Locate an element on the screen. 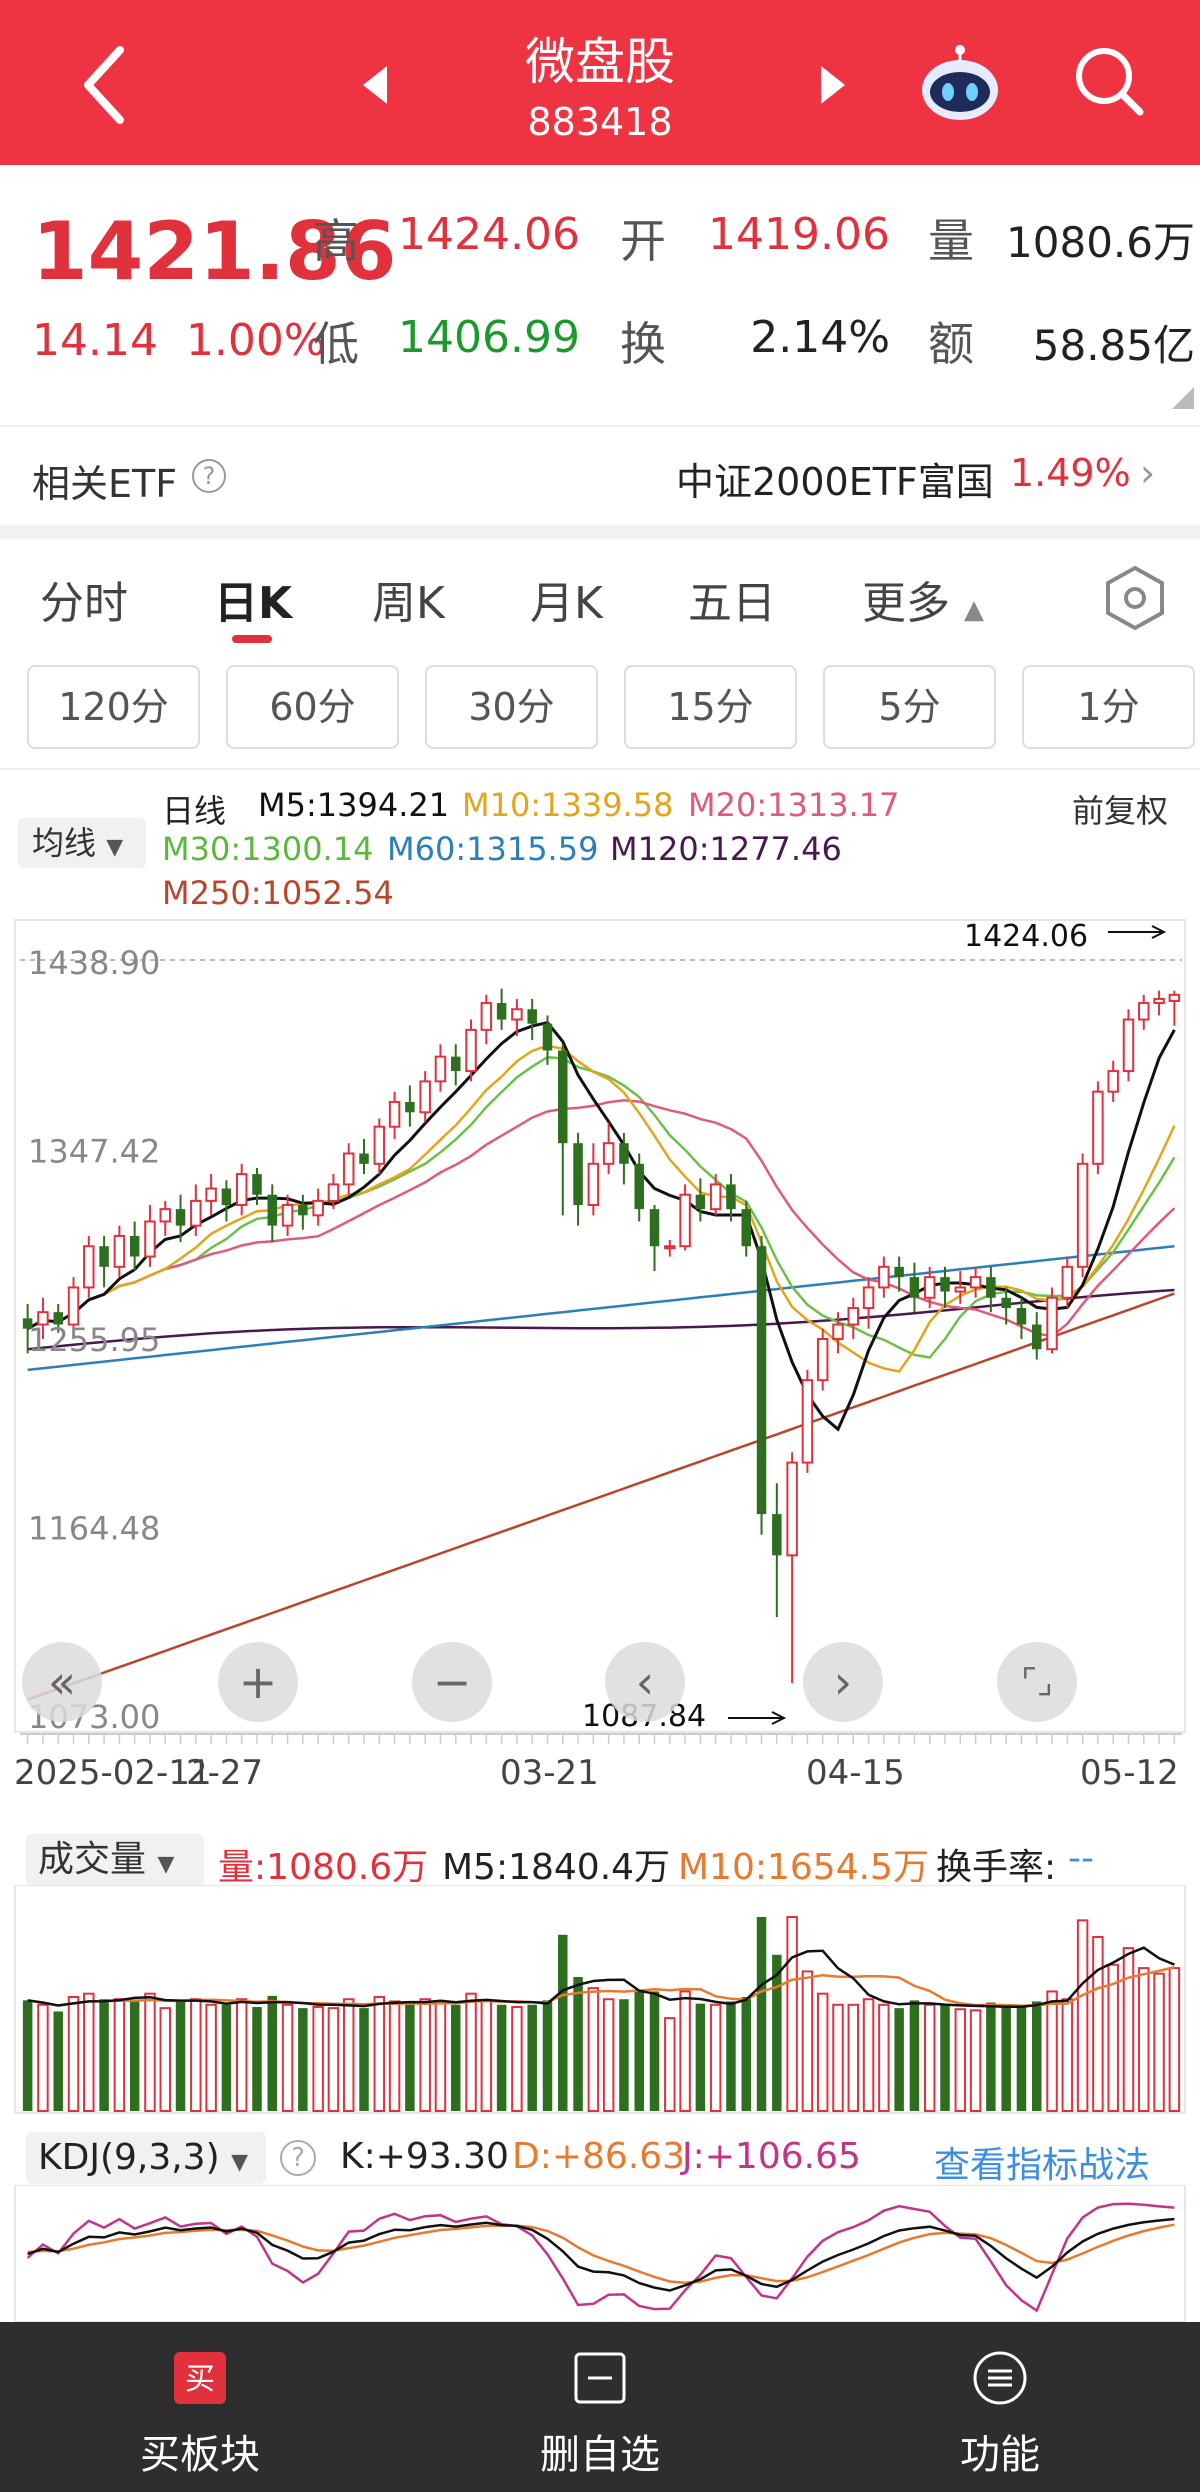  kdj-selector-label: KDJ(9,3,3) is located at coordinates (129, 2157).